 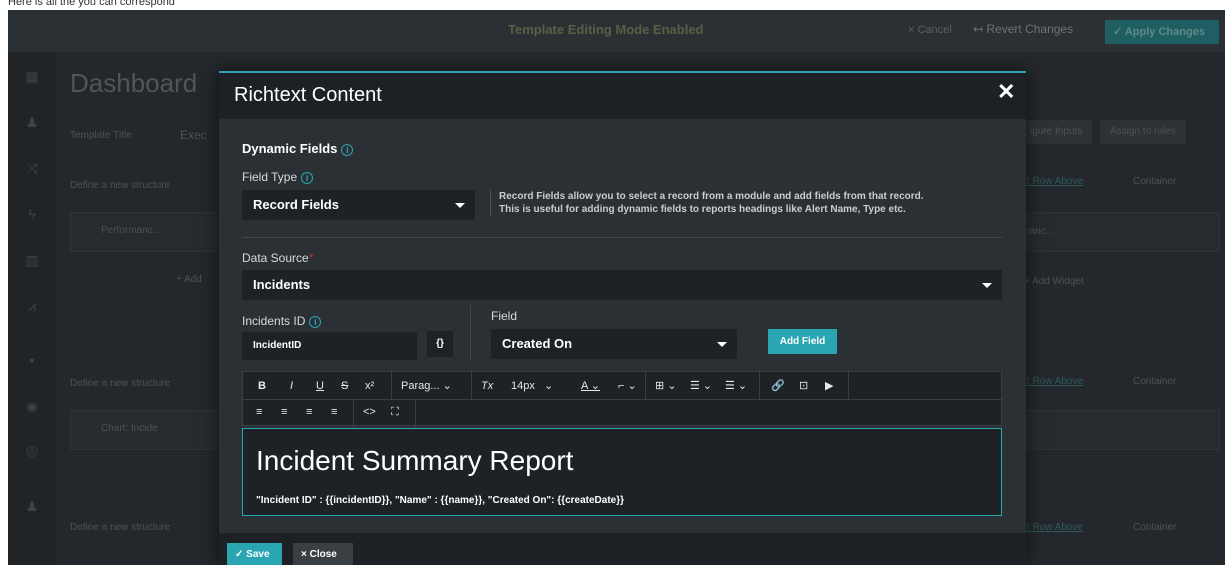 What do you see at coordinates (395, 412) in the screenshot?
I see `fullscreen-icon: ⛶` at bounding box center [395, 412].